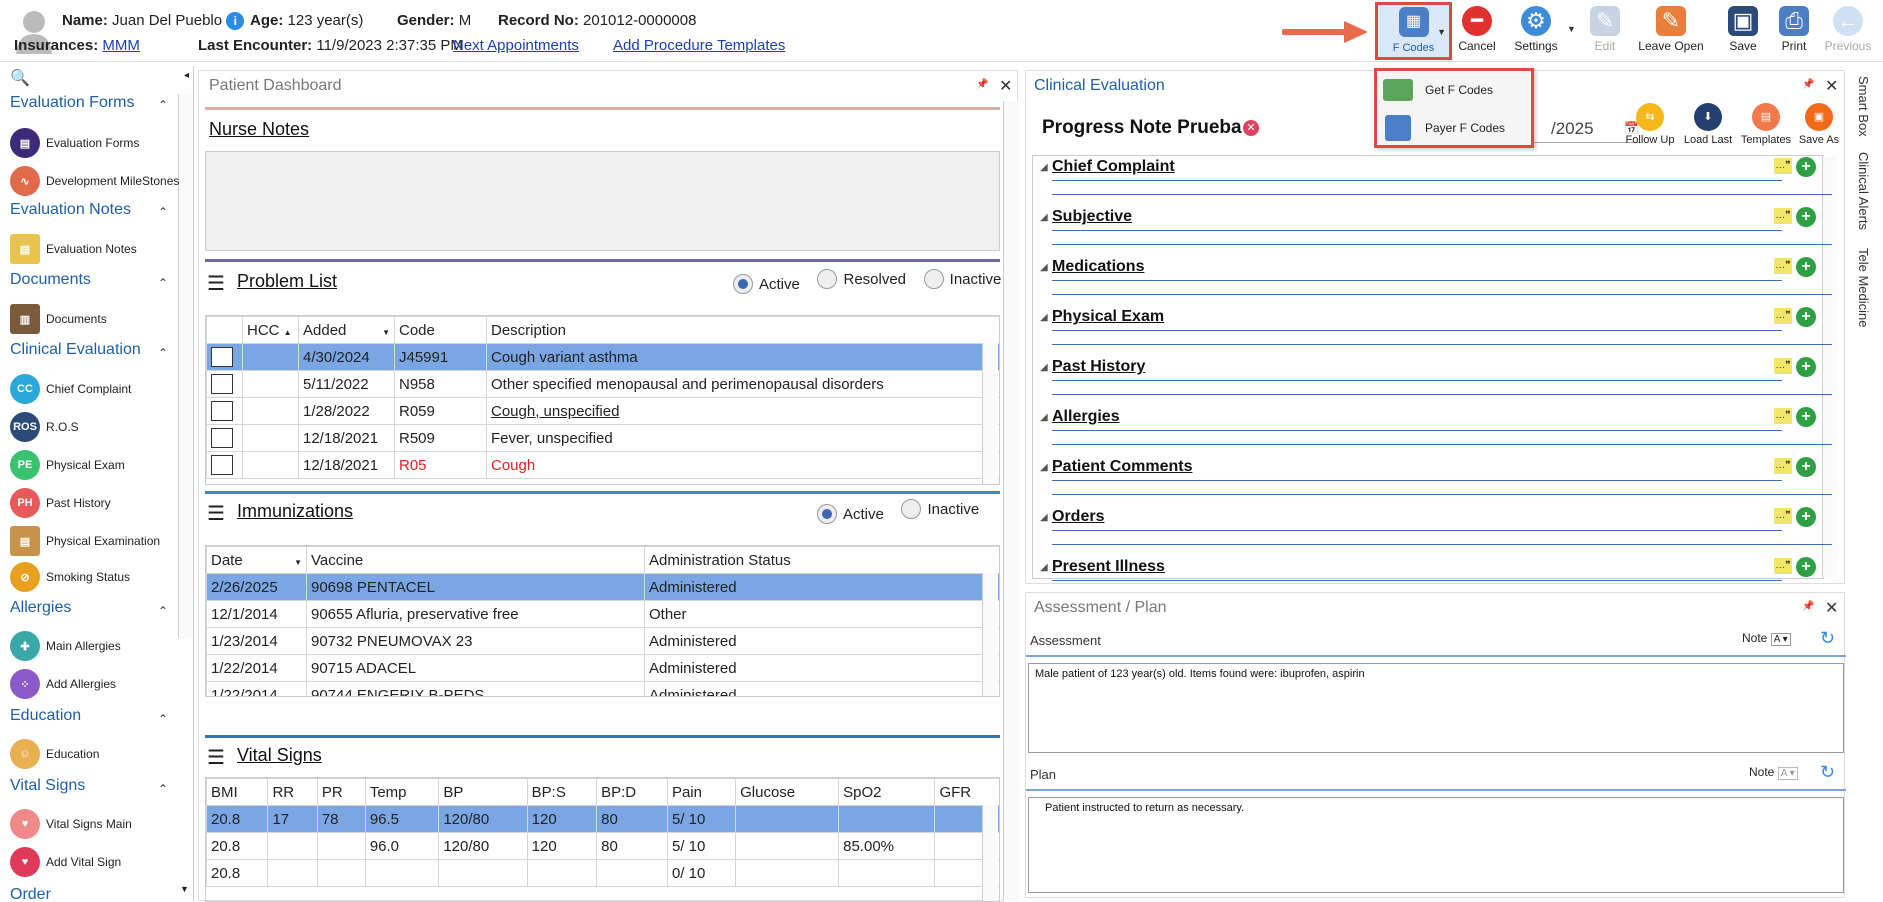 The image size is (1883, 902). I want to click on vitals-column-header: RR, so click(292, 792).